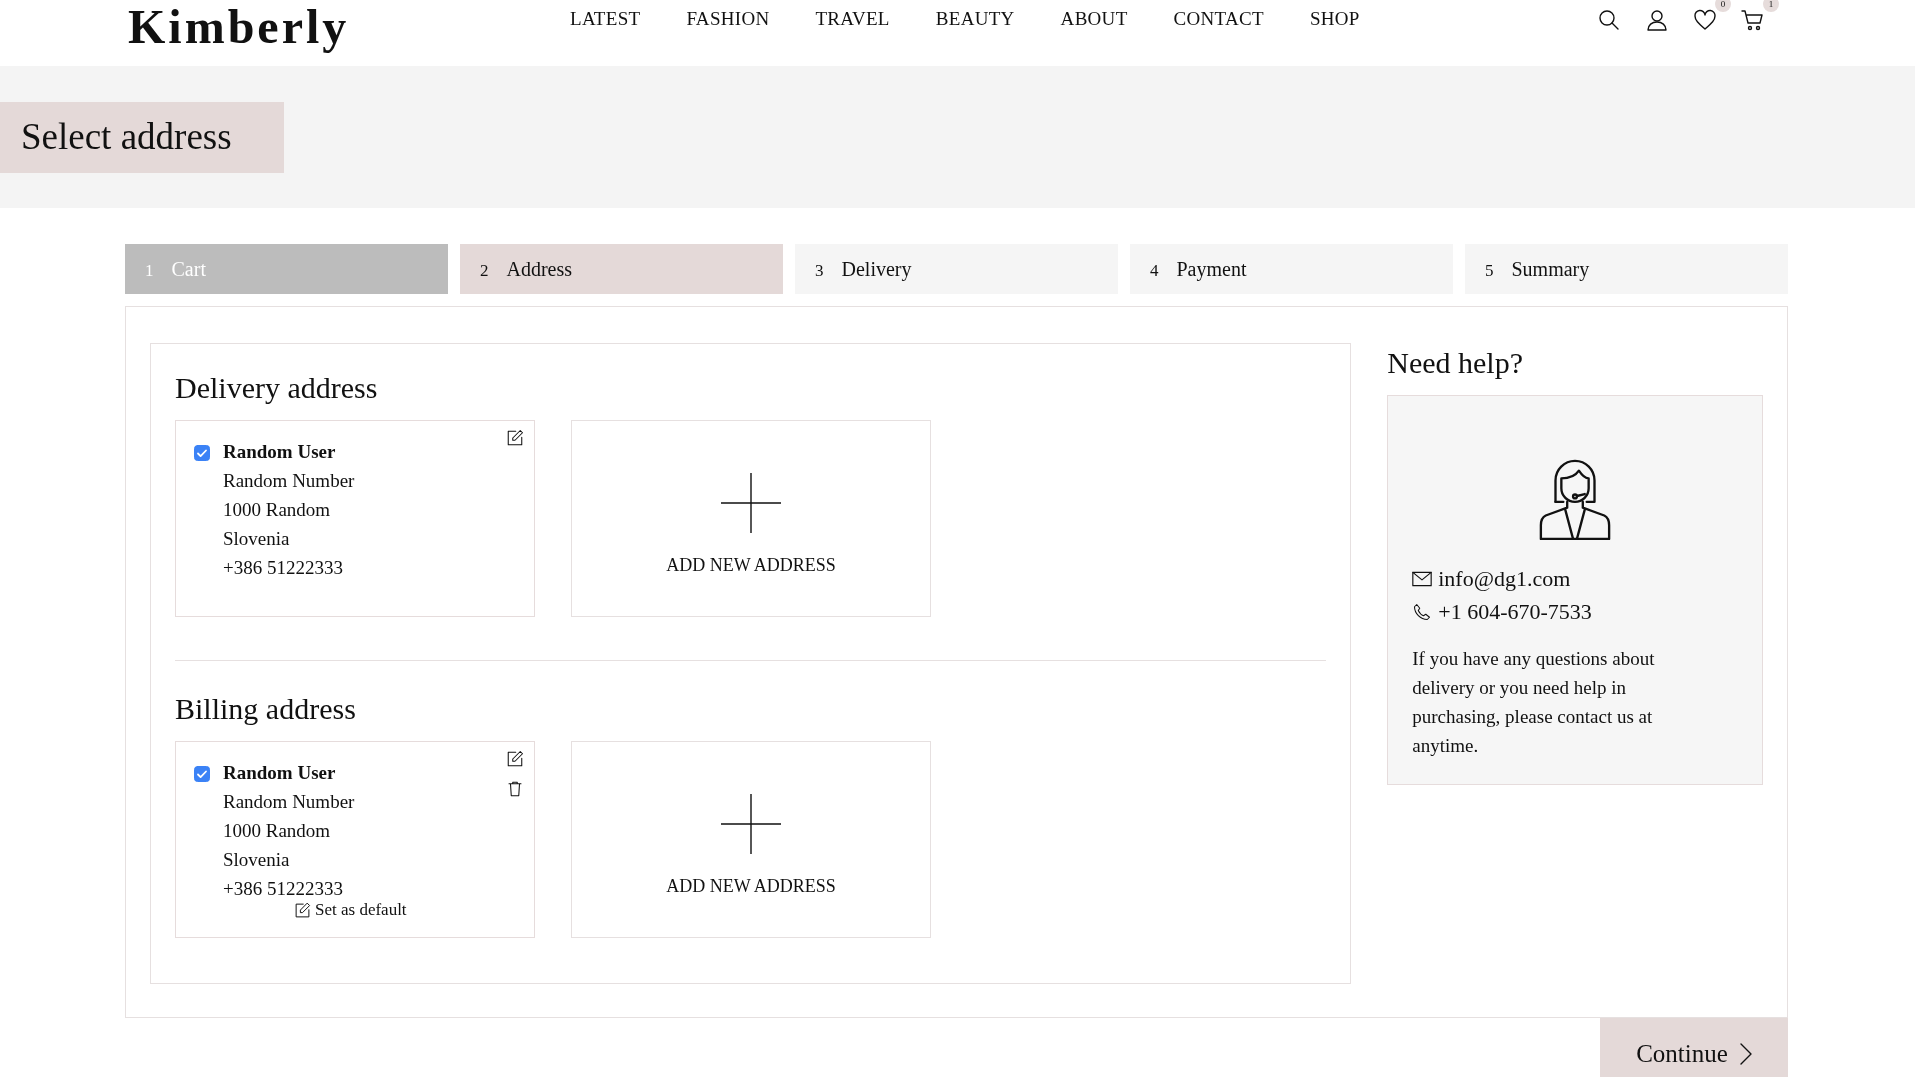 Image resolution: width=1915 pixels, height=1079 pixels. Describe the element at coordinates (1218, 19) in the screenshot. I see `nav-link: CONTACT` at that location.